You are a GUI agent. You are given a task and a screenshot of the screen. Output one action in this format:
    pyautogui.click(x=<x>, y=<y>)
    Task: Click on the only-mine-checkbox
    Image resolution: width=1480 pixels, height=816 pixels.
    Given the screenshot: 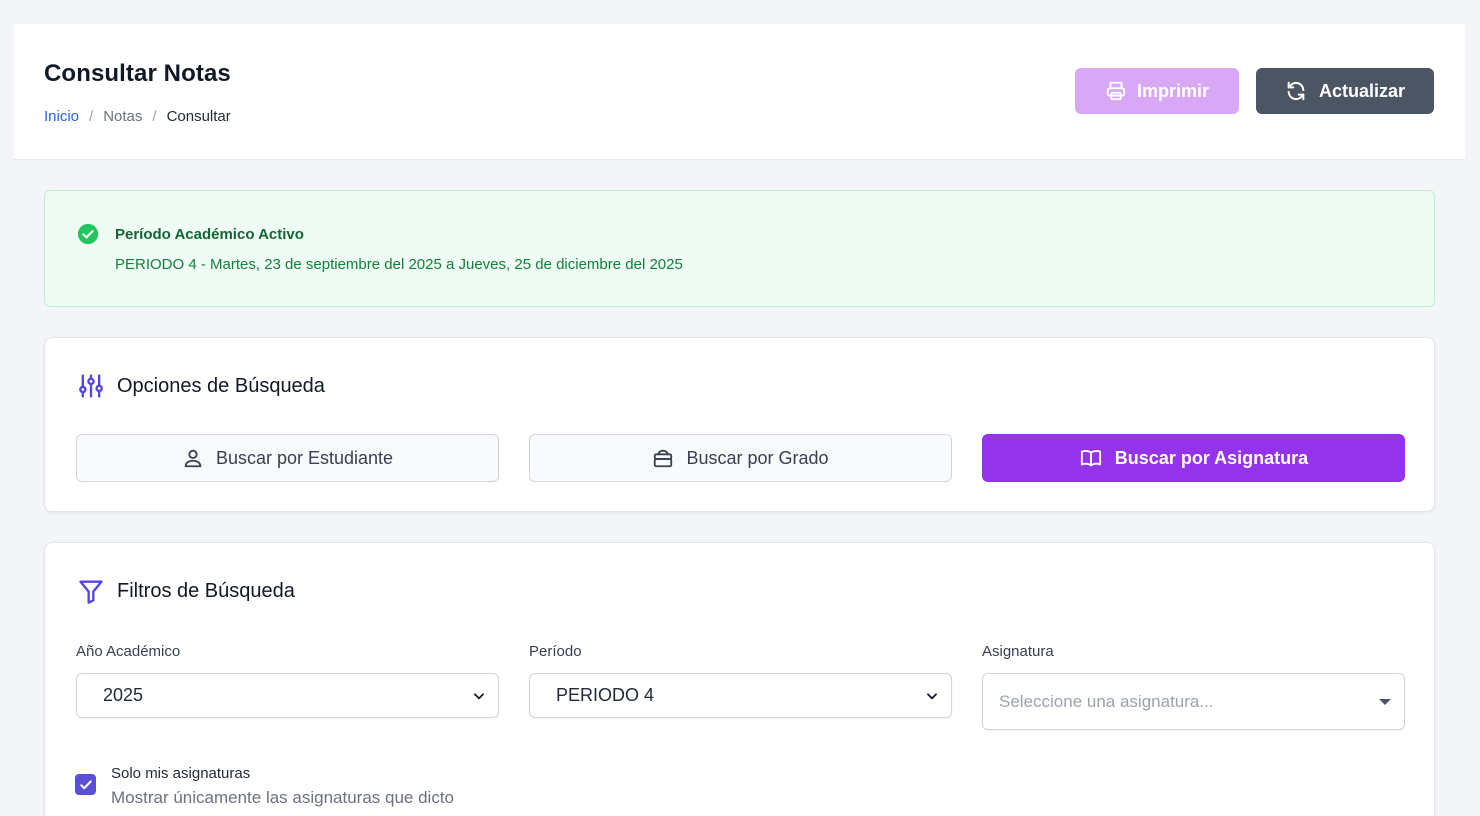 What is the action you would take?
    pyautogui.click(x=85, y=784)
    